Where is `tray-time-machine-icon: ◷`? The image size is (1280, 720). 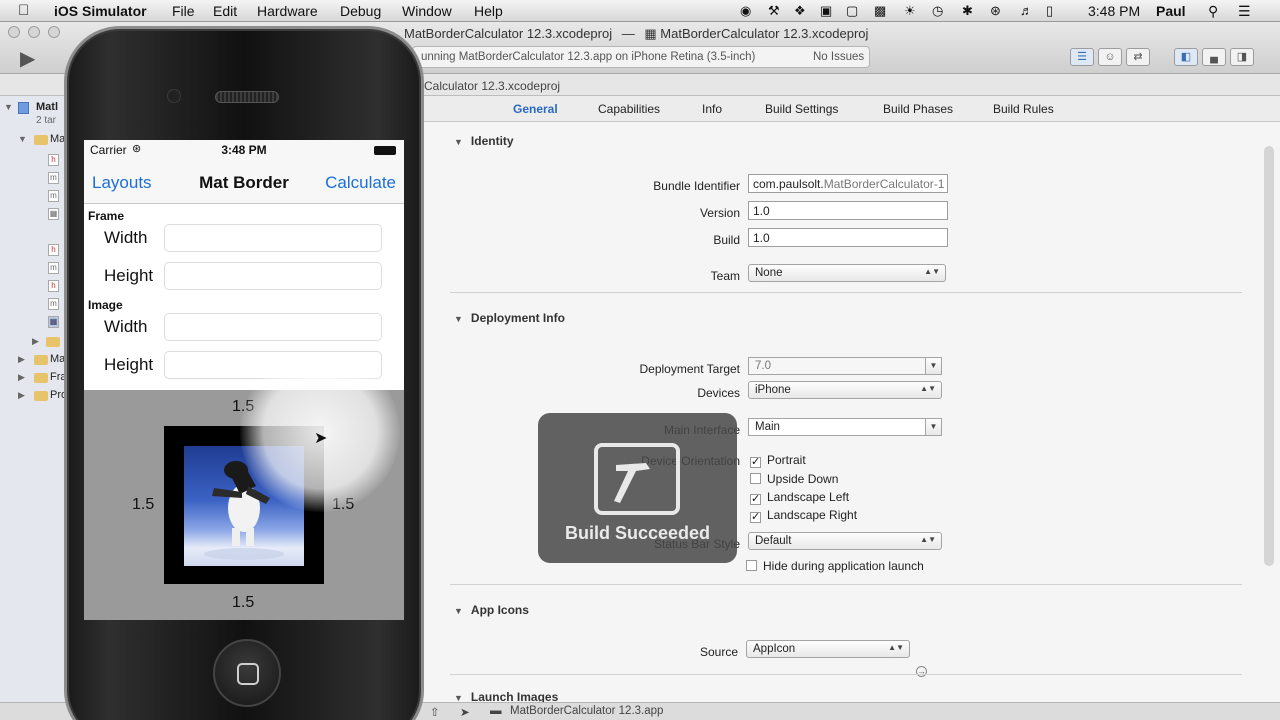
tray-time-machine-icon: ◷ is located at coordinates (937, 11).